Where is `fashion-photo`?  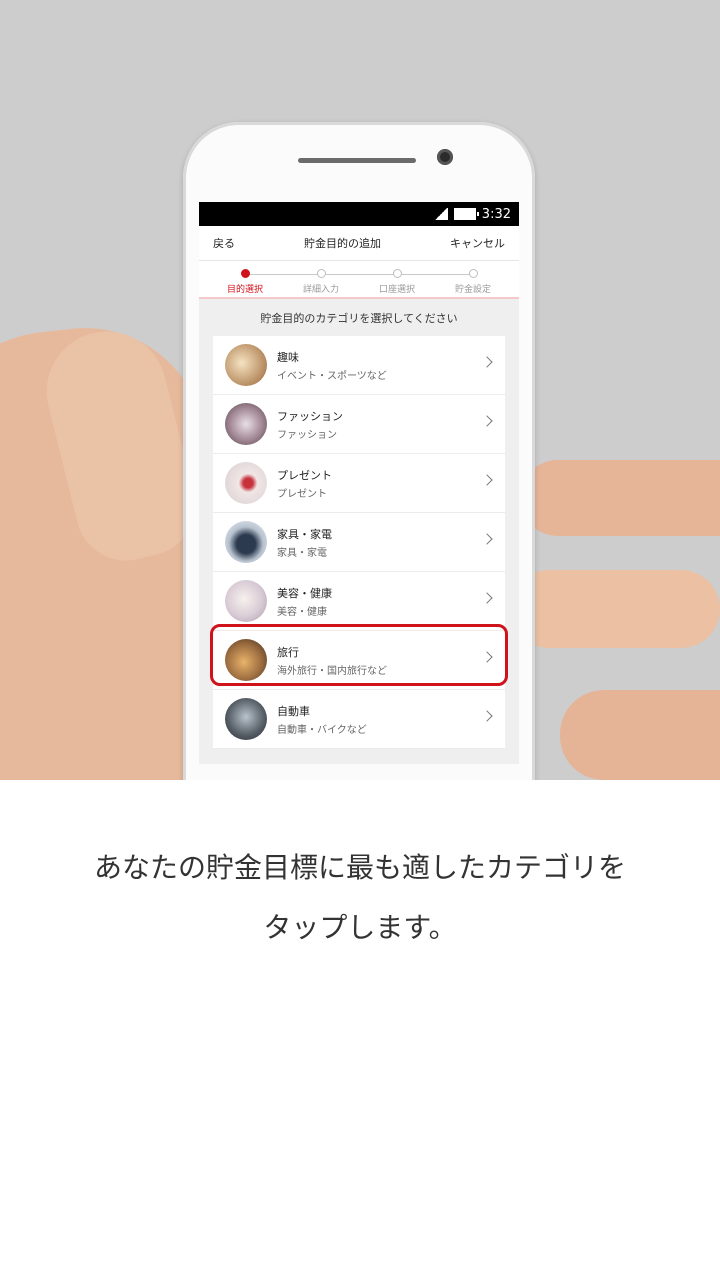 fashion-photo is located at coordinates (246, 424).